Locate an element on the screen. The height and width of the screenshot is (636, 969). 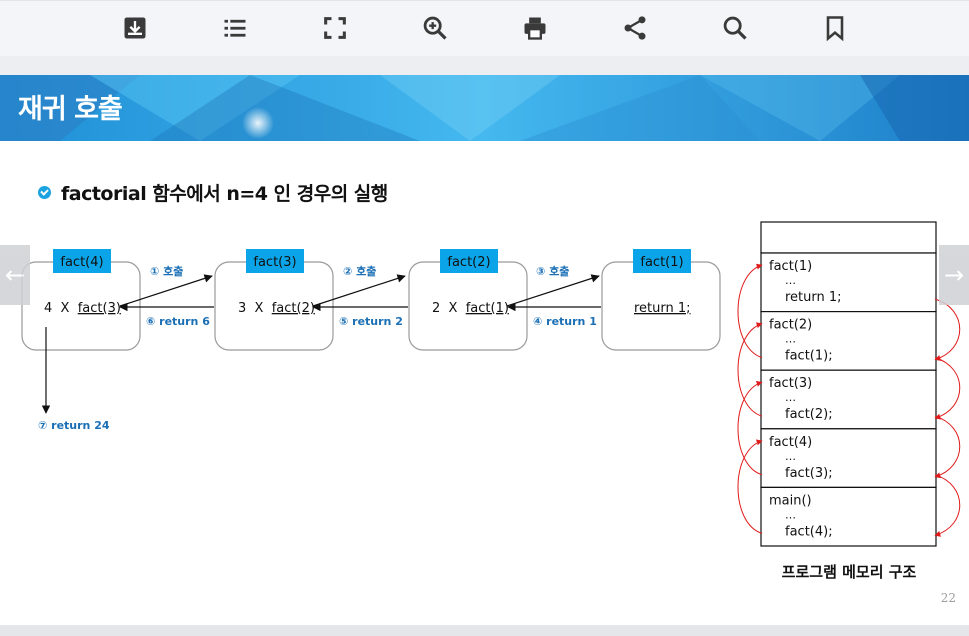
box-tag: fact(3) is located at coordinates (274, 262).